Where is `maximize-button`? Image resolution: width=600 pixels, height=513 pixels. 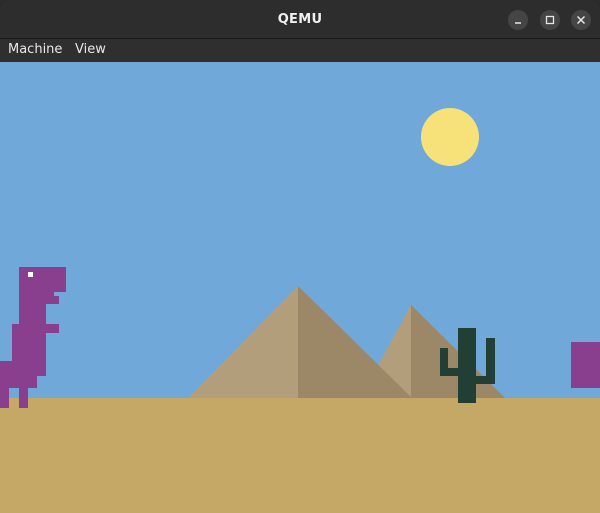
maximize-button is located at coordinates (550, 20).